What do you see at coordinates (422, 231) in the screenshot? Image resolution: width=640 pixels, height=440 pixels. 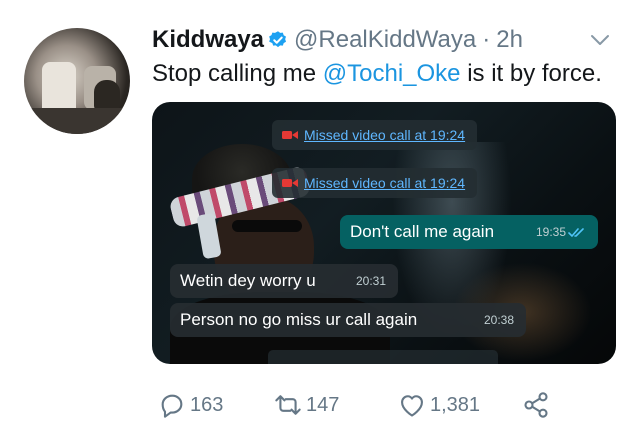 I see `message-text: Don't call me again` at bounding box center [422, 231].